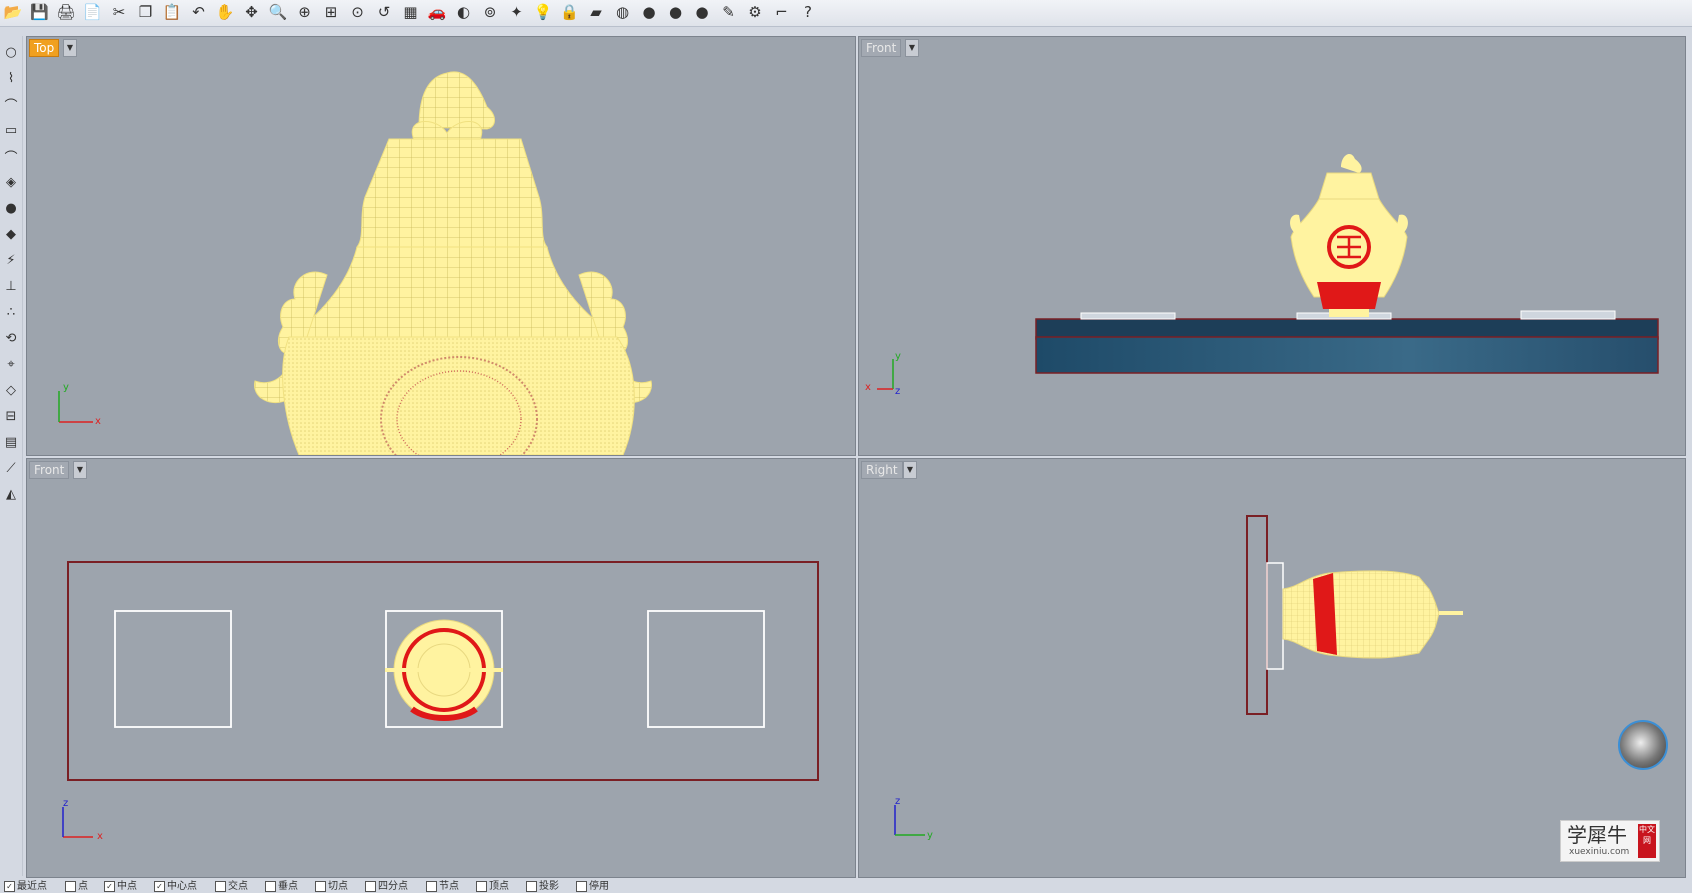 This screenshot has height=893, width=1692. Describe the element at coordinates (11, 130) in the screenshot. I see `left-tool-4-icon: ▭` at that location.